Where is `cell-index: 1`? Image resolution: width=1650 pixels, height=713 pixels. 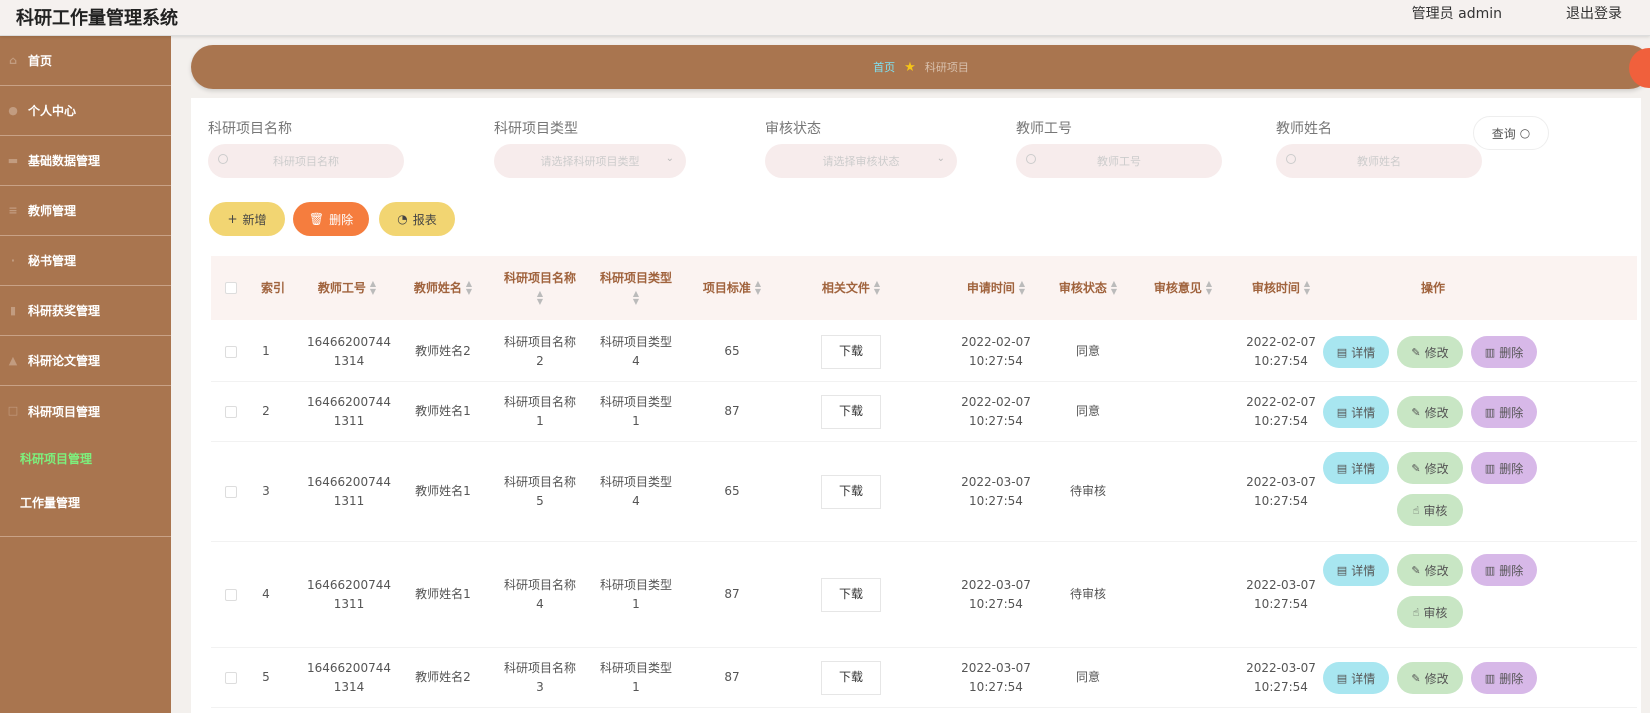
cell-index: 1 is located at coordinates (266, 351).